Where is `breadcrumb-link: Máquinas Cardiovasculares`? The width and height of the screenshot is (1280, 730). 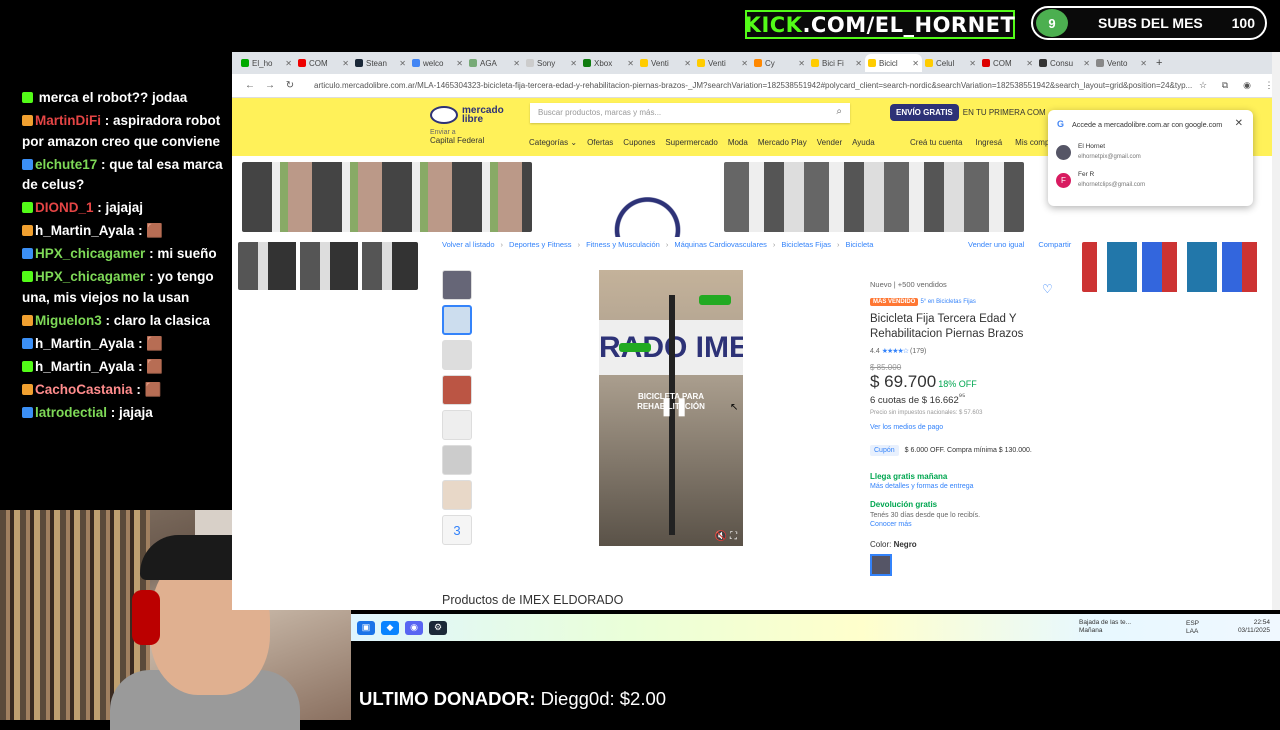 breadcrumb-link: Máquinas Cardiovasculares is located at coordinates (720, 244).